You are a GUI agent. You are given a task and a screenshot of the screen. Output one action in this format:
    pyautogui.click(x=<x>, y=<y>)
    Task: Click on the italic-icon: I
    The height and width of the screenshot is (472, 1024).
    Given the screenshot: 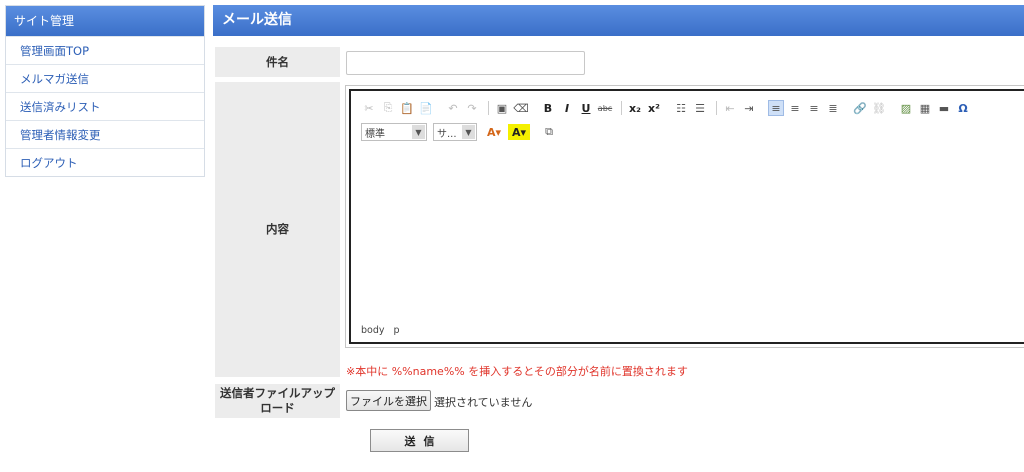 What is the action you would take?
    pyautogui.click(x=567, y=108)
    